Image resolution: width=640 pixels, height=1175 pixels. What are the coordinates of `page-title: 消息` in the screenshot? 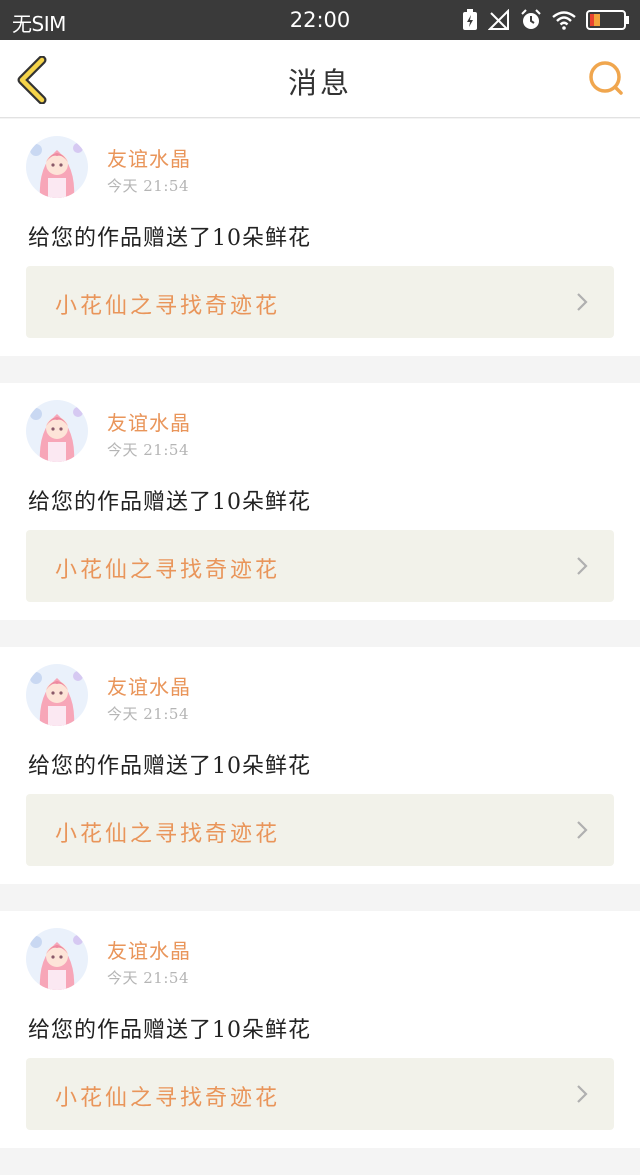 It's located at (319, 83).